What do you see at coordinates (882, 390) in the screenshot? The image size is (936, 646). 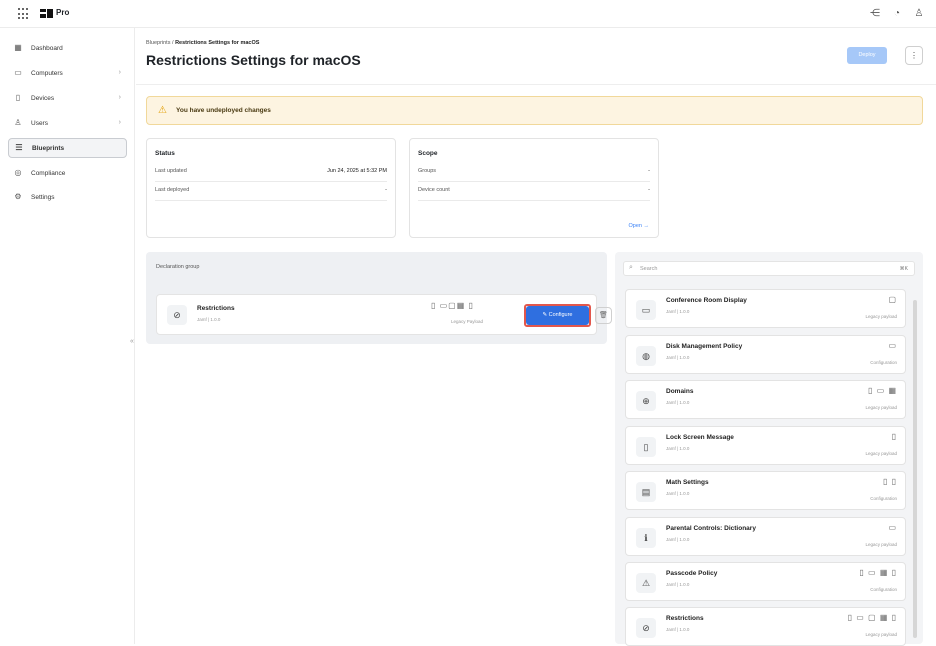 I see `device-types-icons: ▯ ▭ ▦` at bounding box center [882, 390].